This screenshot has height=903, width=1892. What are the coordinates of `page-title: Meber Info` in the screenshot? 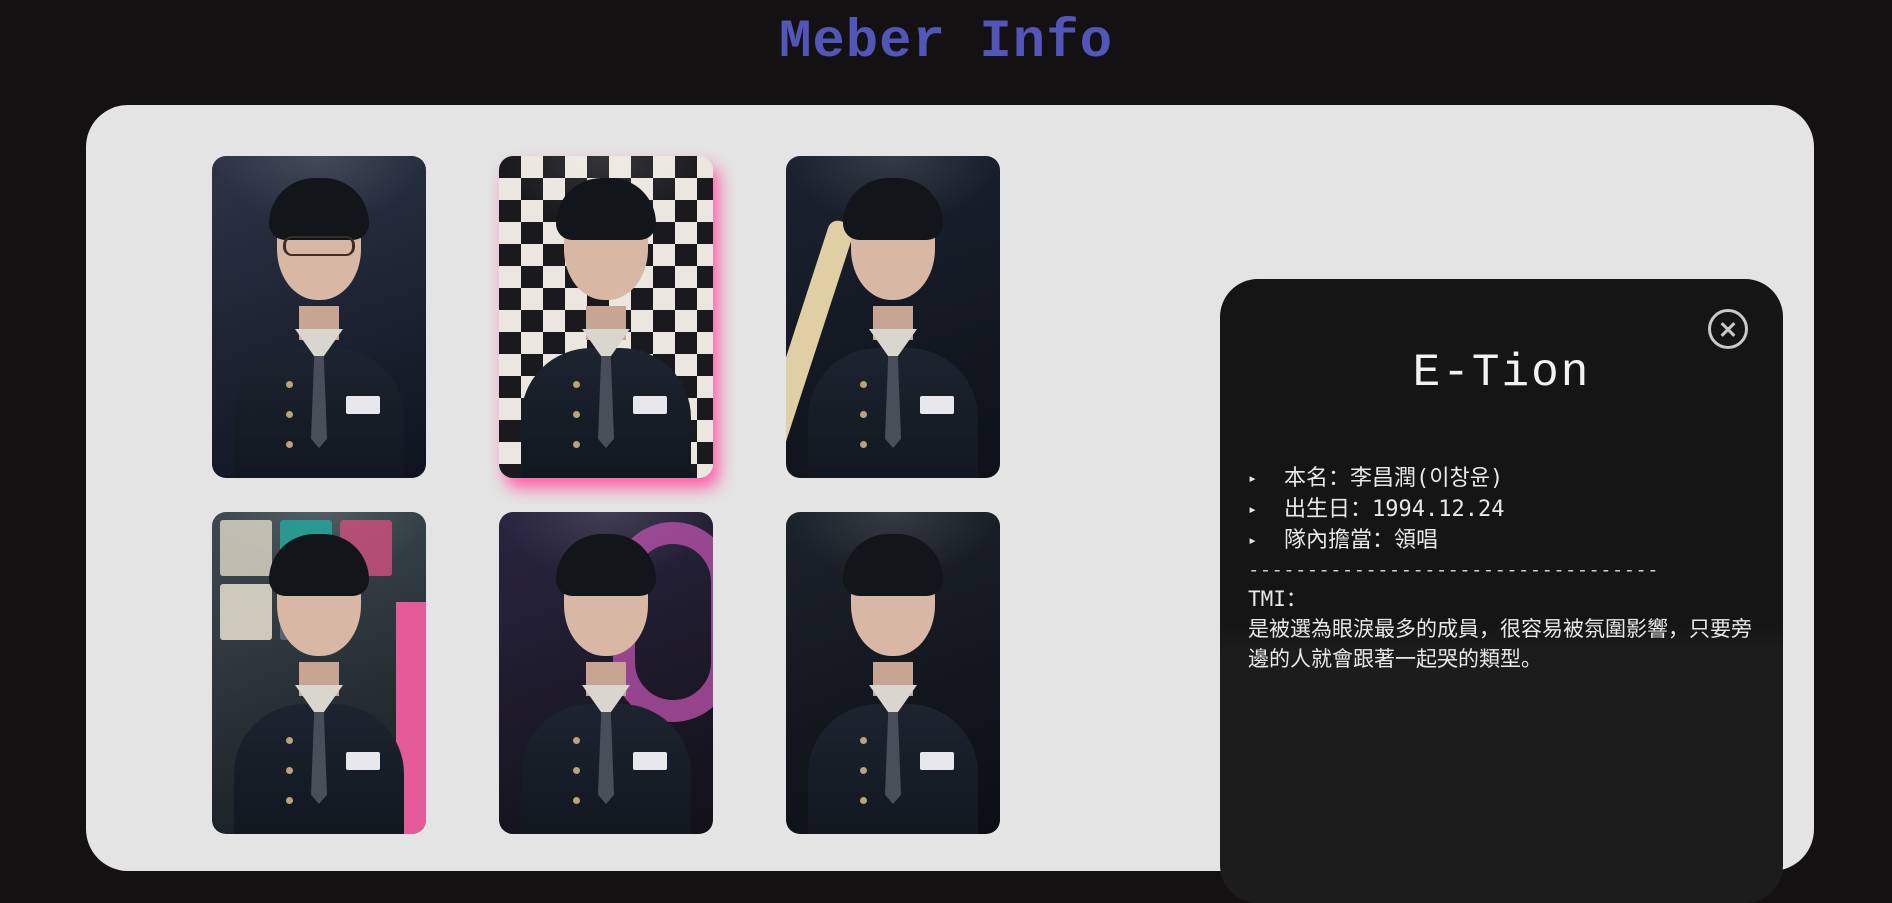 It's located at (946, 42).